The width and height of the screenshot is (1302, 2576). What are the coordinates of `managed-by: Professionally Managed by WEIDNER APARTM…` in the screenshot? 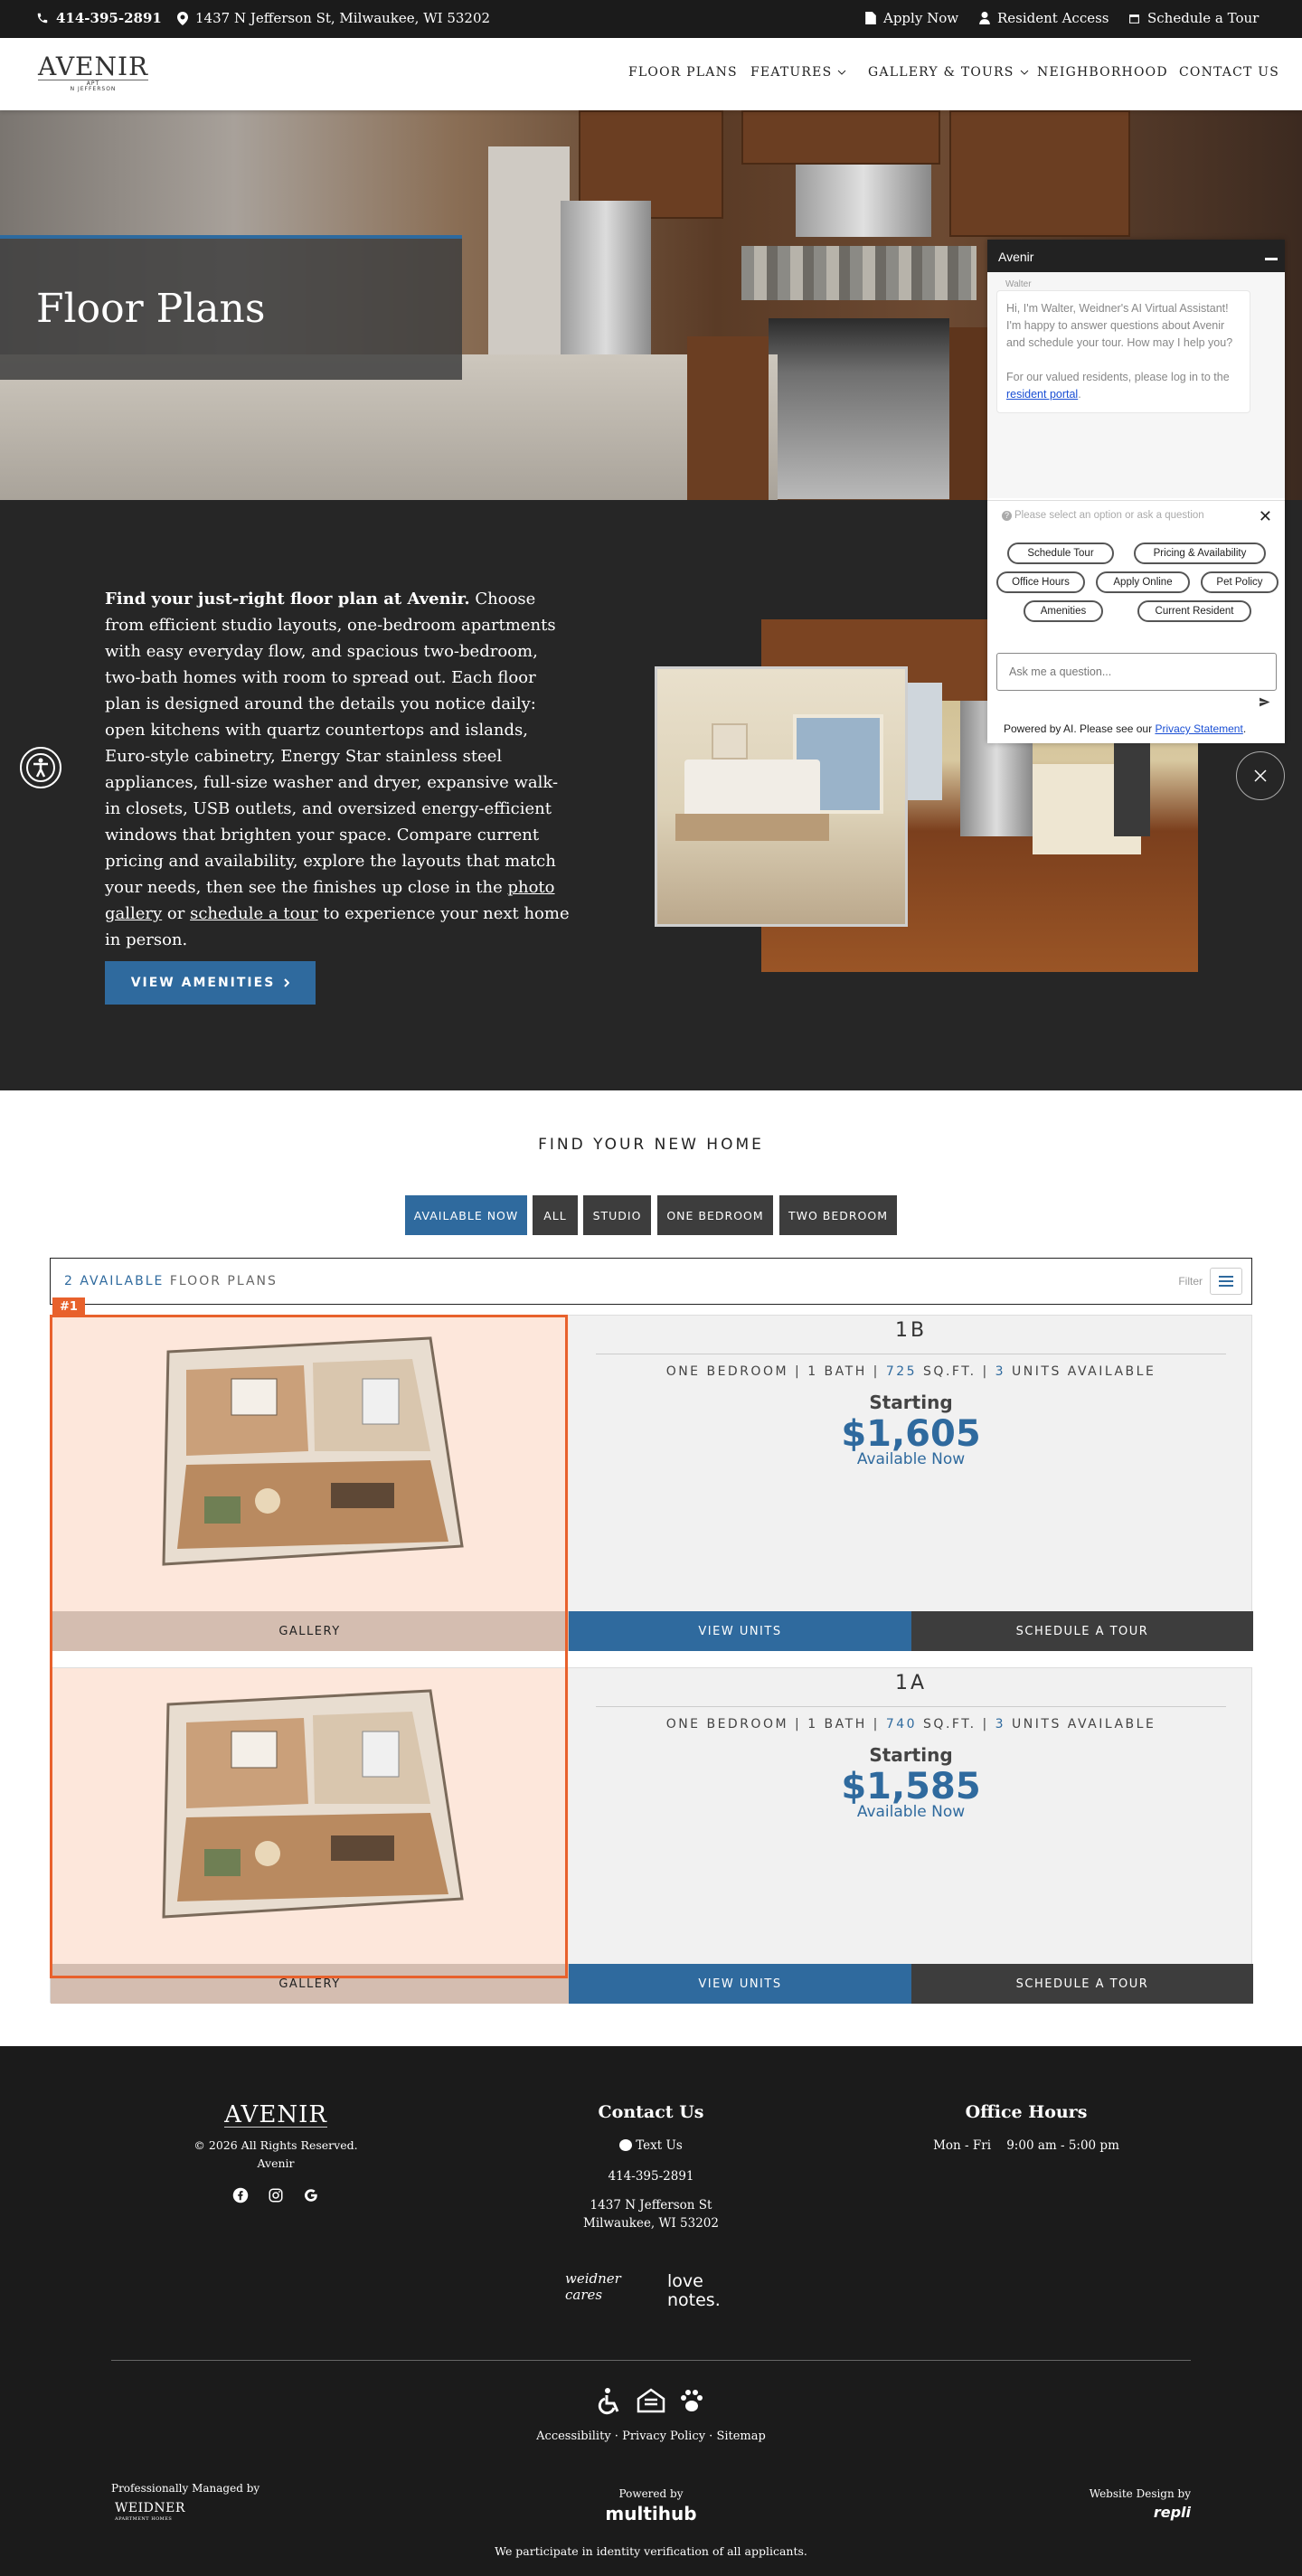 It's located at (202, 2501).